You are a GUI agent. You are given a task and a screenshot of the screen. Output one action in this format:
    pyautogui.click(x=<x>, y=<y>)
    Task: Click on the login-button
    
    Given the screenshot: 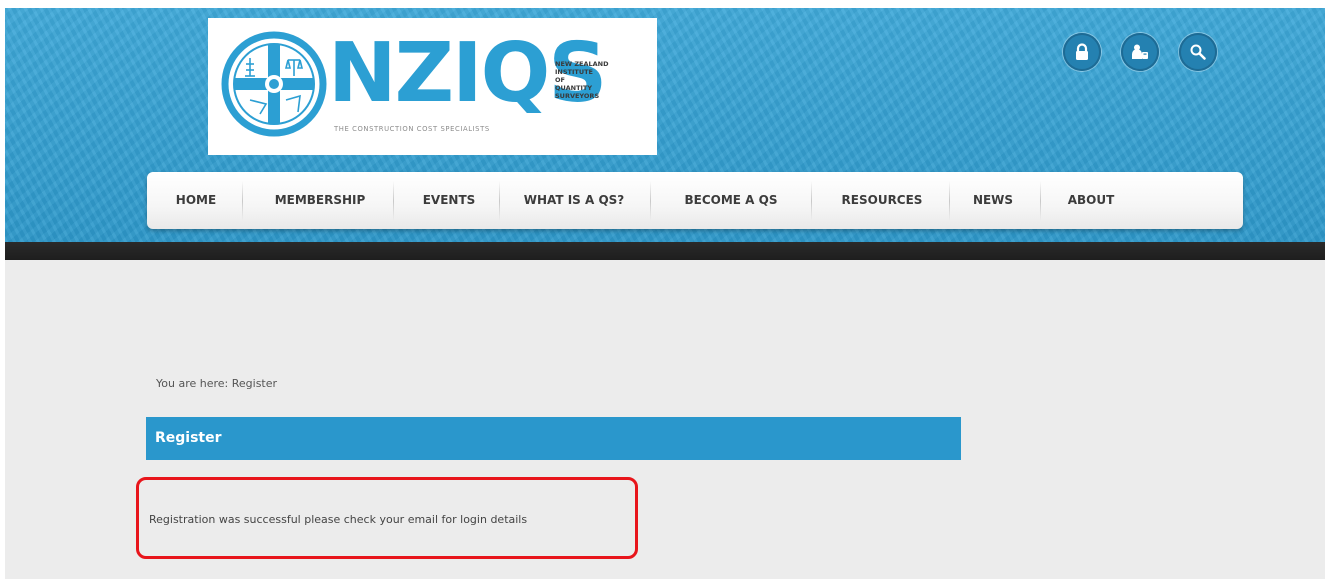 What is the action you would take?
    pyautogui.click(x=1082, y=52)
    